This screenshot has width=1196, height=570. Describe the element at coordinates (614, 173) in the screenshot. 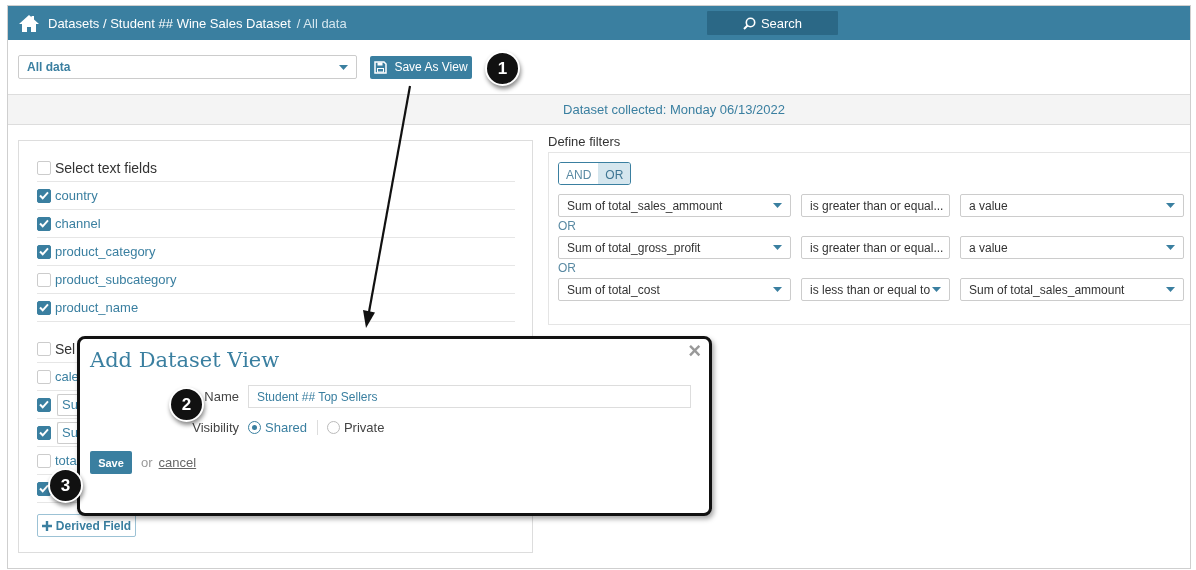

I see `logic-toggle: OR` at that location.